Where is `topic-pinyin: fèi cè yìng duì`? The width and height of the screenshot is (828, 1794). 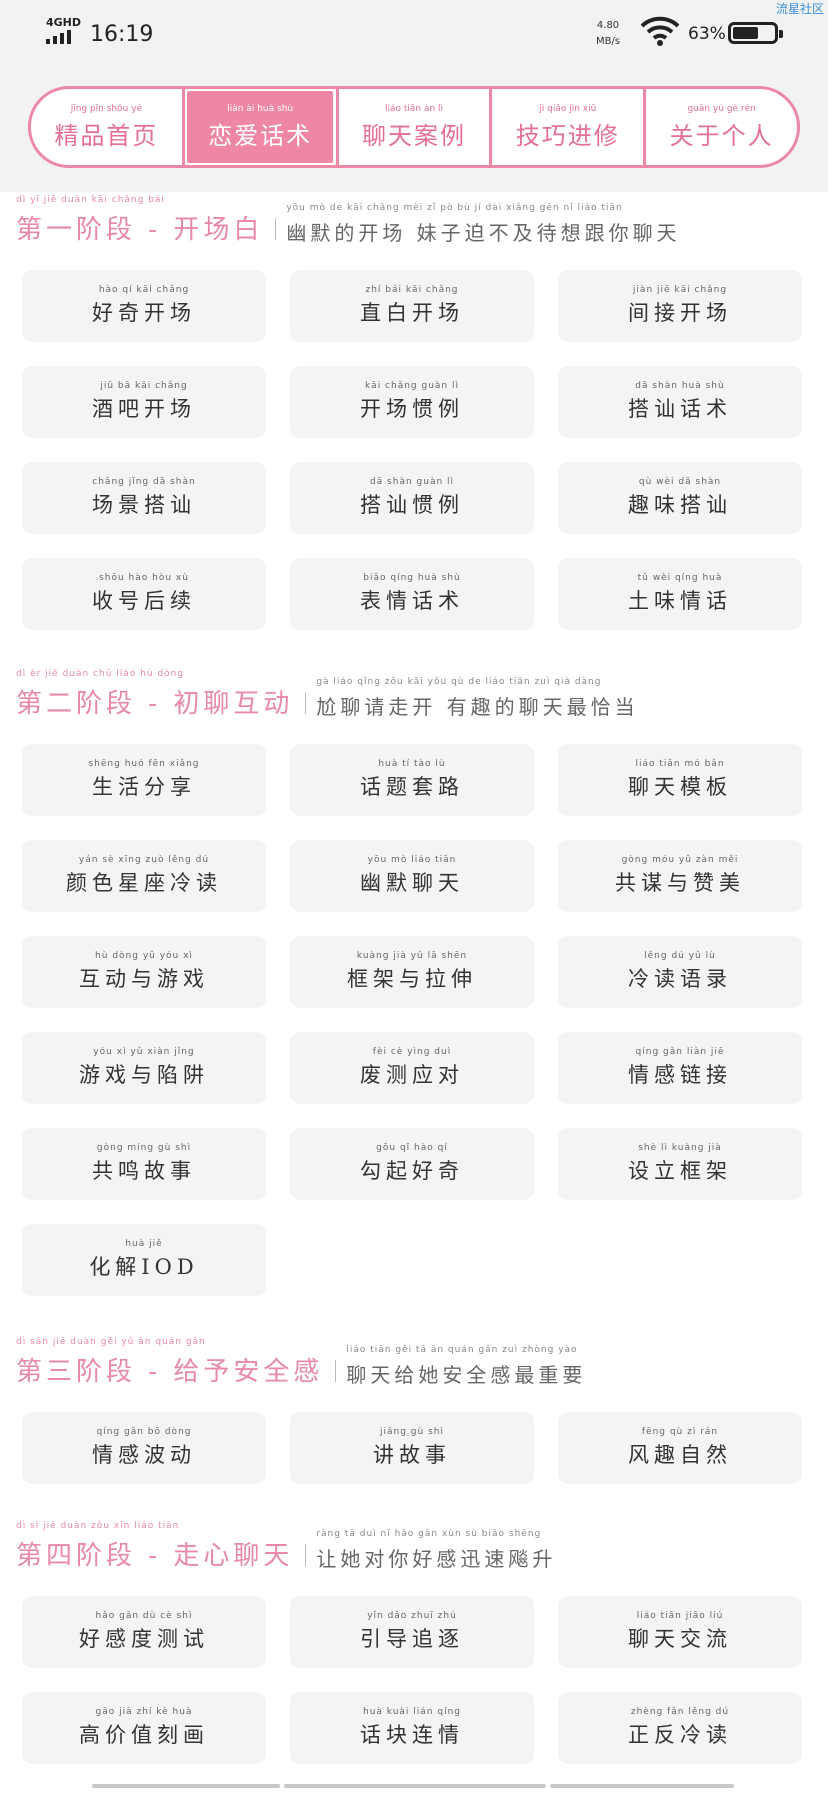 topic-pinyin: fèi cè yìng duì is located at coordinates (412, 1052).